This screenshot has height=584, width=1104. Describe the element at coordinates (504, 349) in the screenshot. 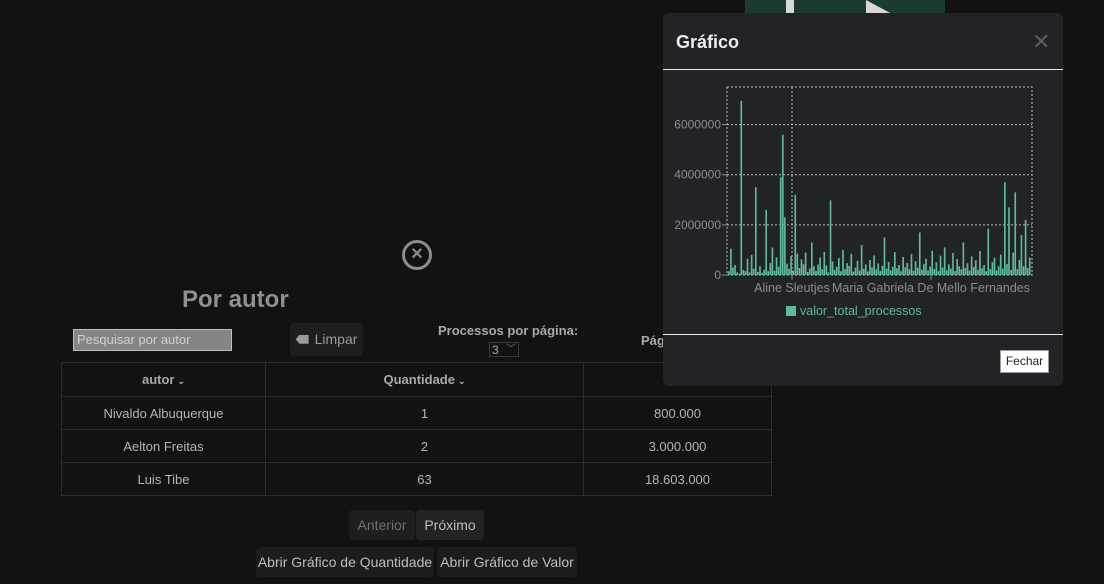

I see `per-page-select: 3 ﹀` at that location.